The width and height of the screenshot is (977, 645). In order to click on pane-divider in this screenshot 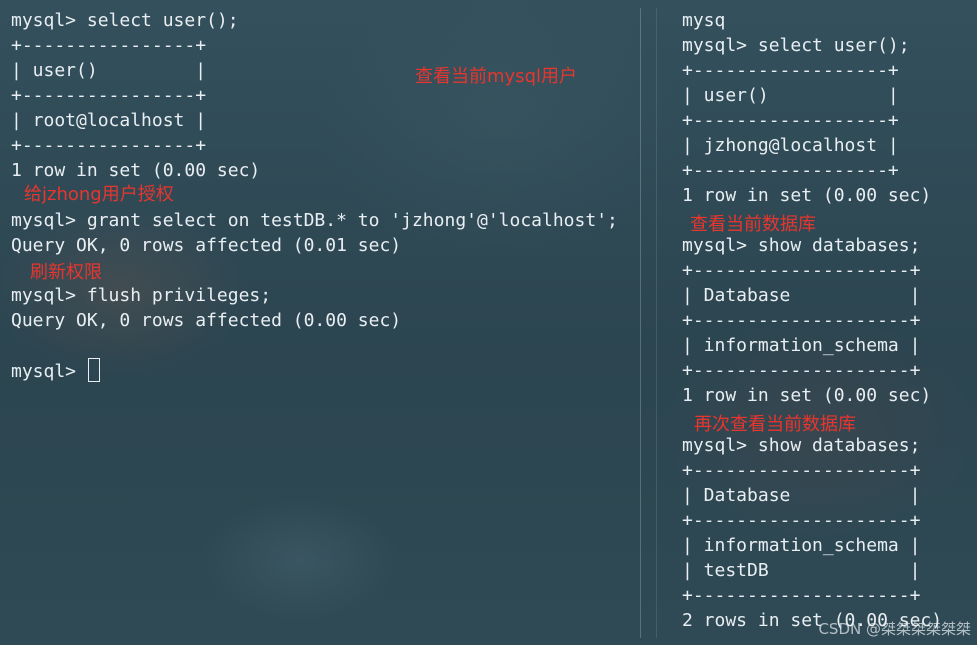, I will do `click(640, 323)`.